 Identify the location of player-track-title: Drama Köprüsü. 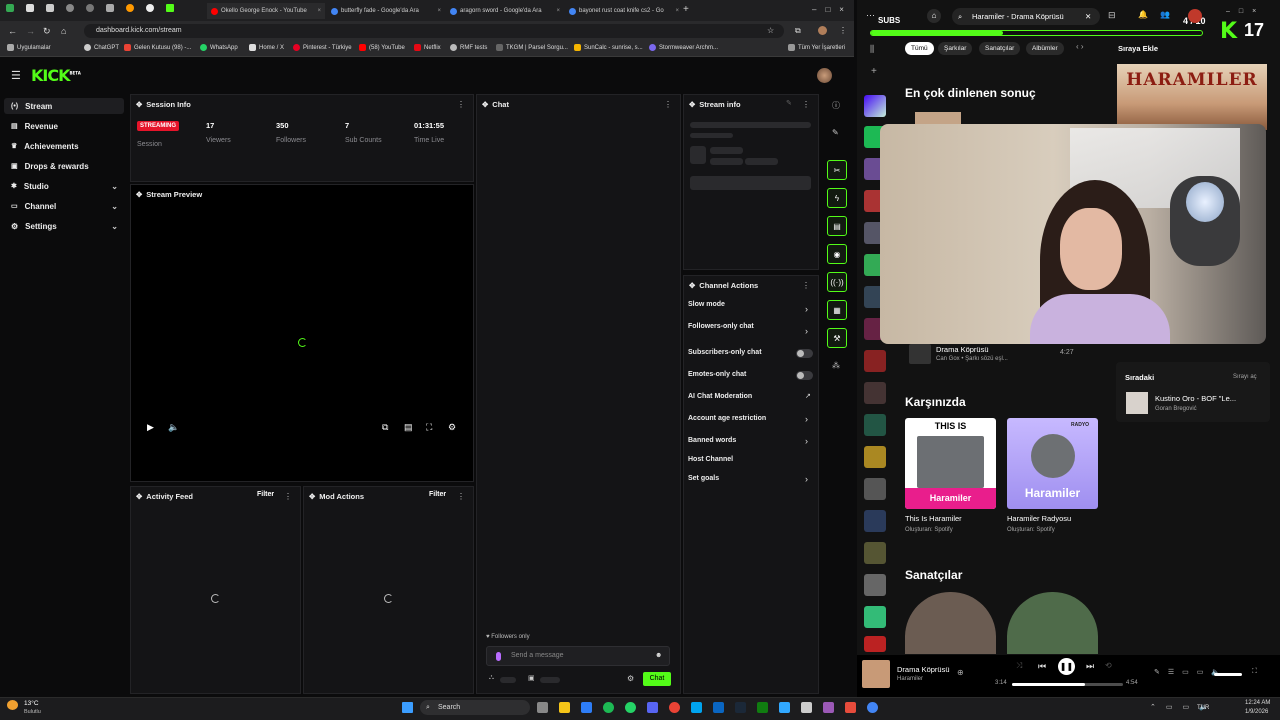
(923, 669).